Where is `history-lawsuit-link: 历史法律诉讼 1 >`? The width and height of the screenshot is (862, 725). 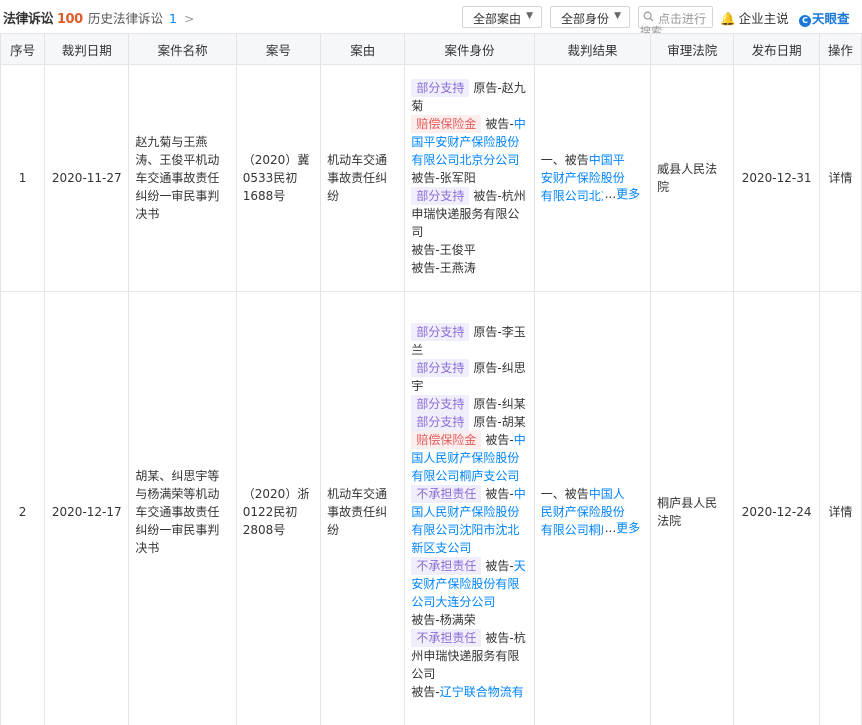 history-lawsuit-link: 历史法律诉讼 1 > is located at coordinates (141, 17).